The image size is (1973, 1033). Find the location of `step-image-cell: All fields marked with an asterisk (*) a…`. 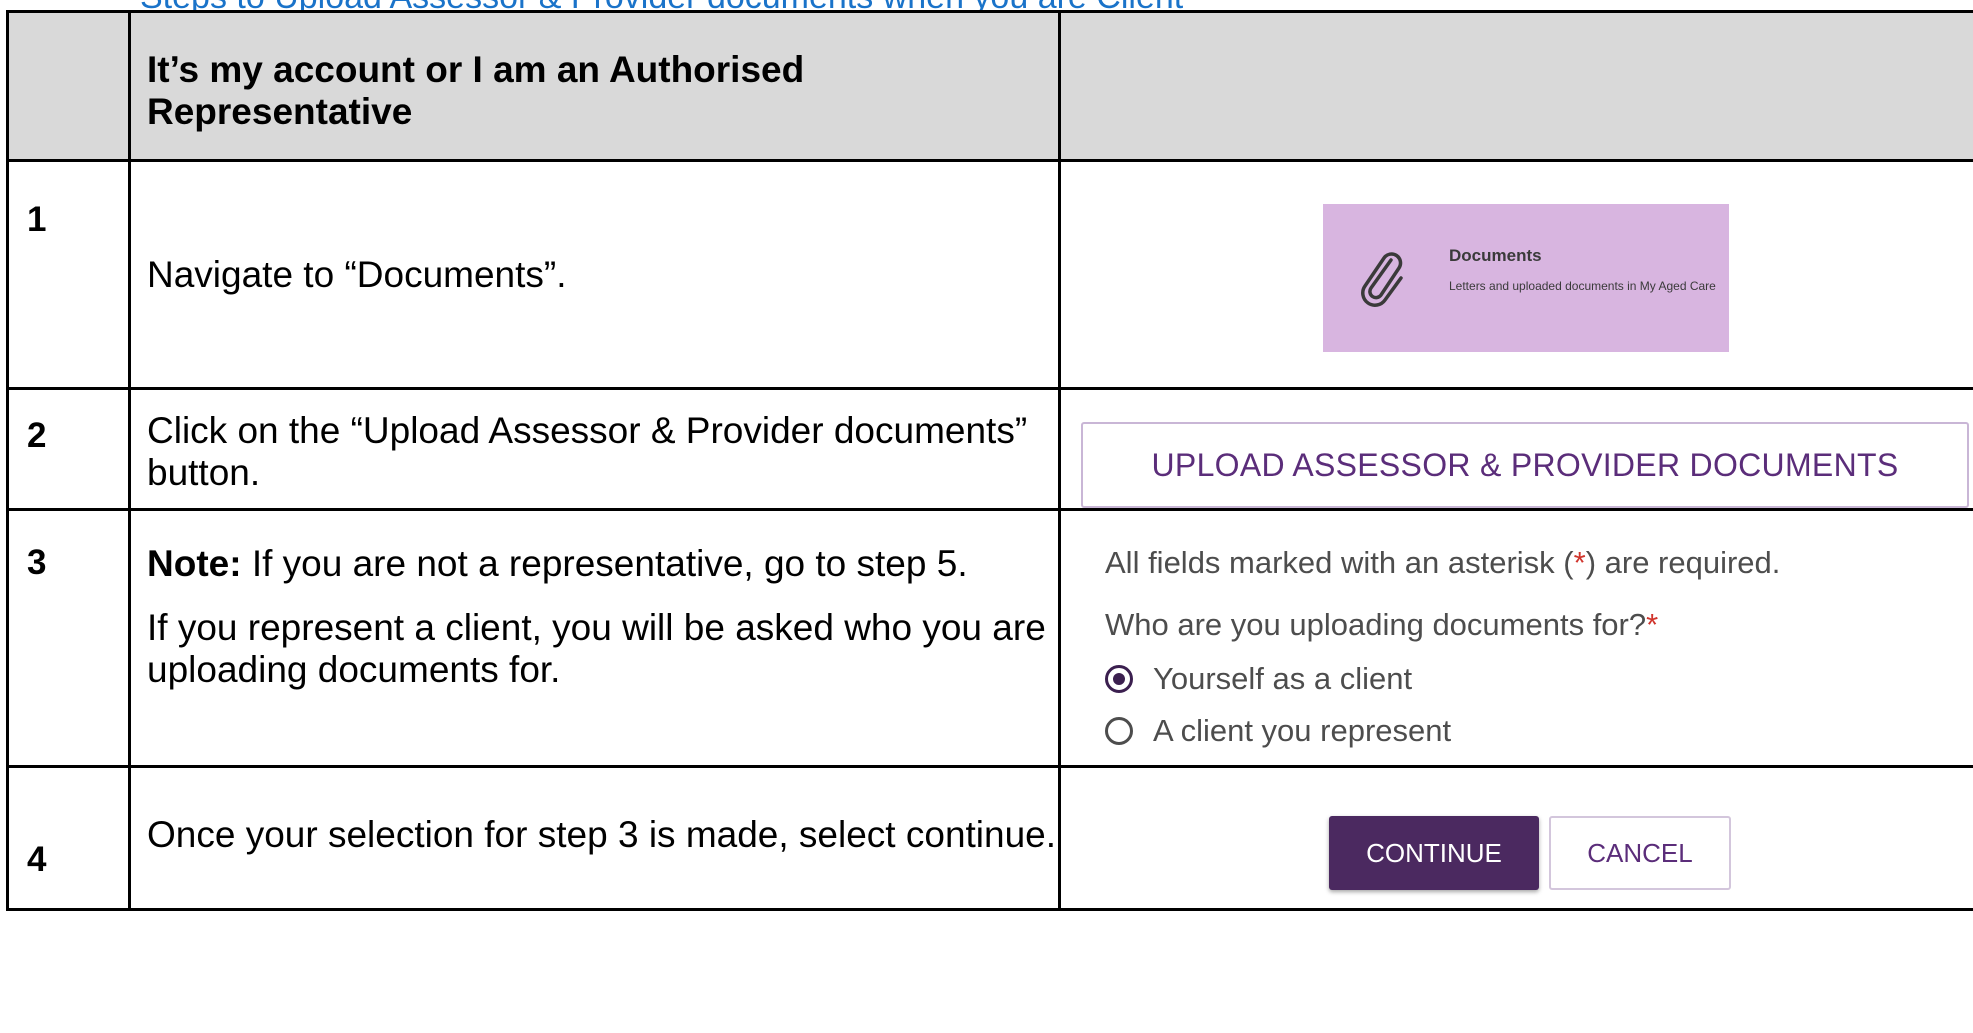

step-image-cell: All fields marked with an asterisk (*) a… is located at coordinates (1515, 638).